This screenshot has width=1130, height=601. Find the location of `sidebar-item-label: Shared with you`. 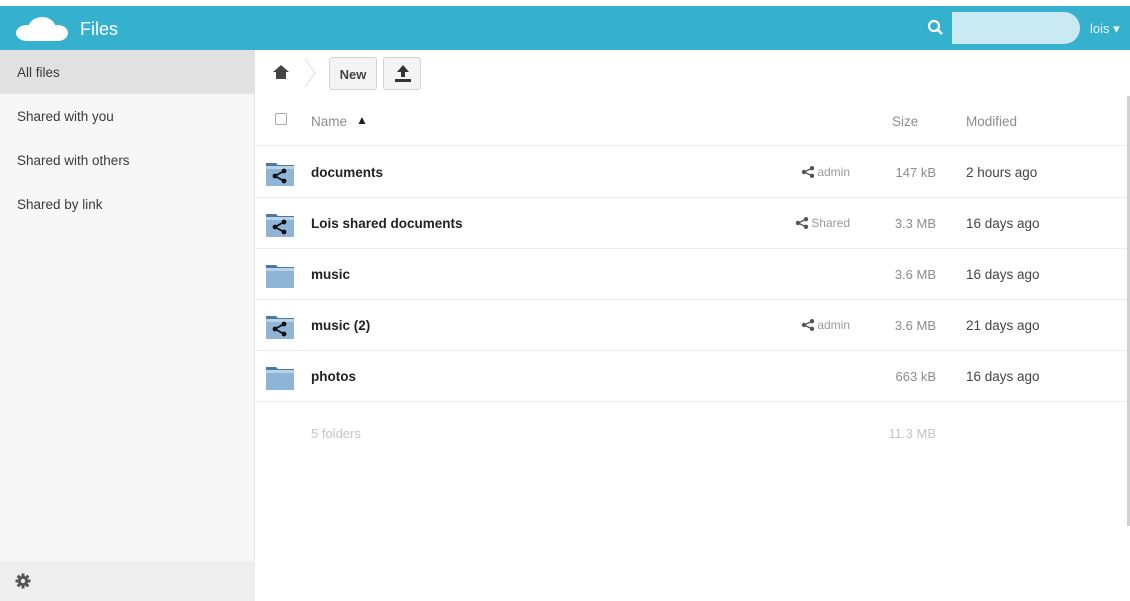

sidebar-item-label: Shared with you is located at coordinates (65, 116).